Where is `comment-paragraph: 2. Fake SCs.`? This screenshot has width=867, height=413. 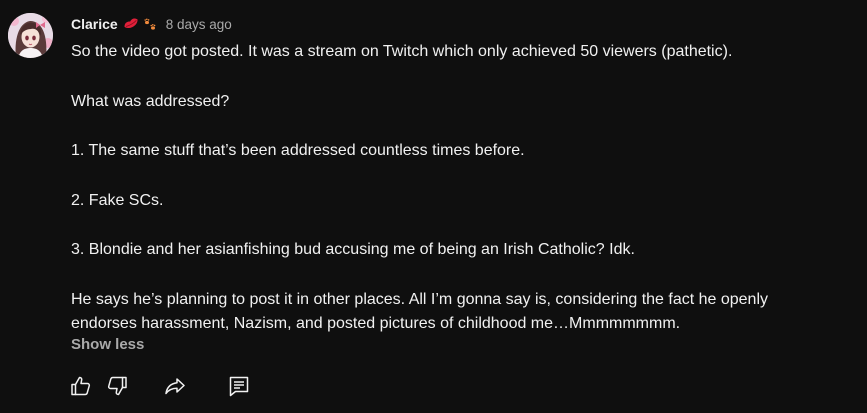
comment-paragraph: 2. Fake SCs. is located at coordinates (117, 200).